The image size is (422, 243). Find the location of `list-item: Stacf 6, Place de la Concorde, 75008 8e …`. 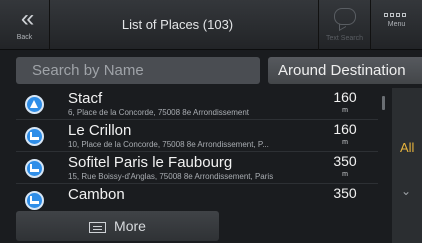

list-item: Stacf 6, Place de la Concorde, 75008 8e … is located at coordinates (197, 104).